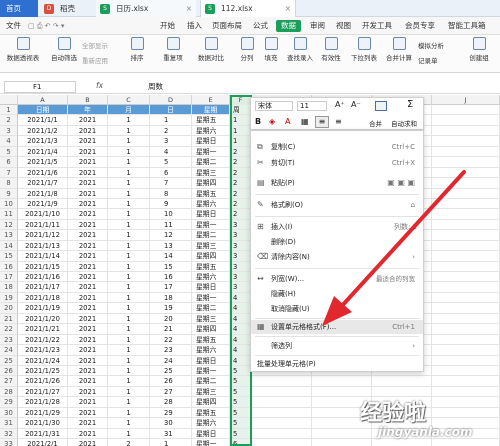 This screenshot has width=500, height=446. What do you see at coordinates (375, 123) in the screenshot?
I see `merge-button: 合并` at bounding box center [375, 123].